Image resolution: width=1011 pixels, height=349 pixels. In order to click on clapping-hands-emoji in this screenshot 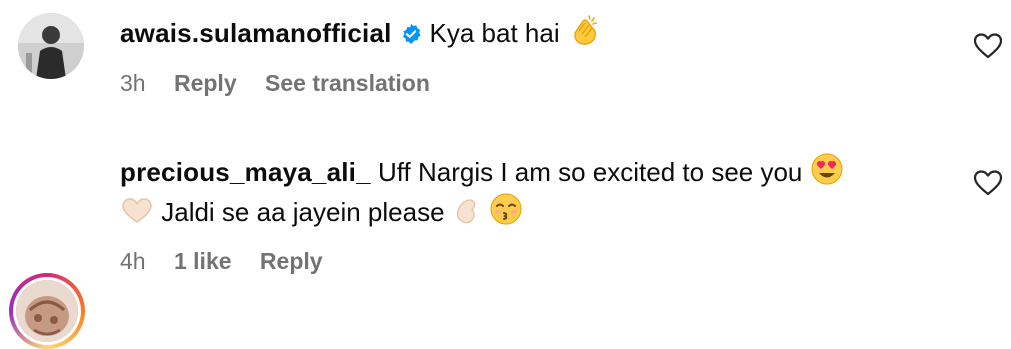, I will do `click(584, 34)`.